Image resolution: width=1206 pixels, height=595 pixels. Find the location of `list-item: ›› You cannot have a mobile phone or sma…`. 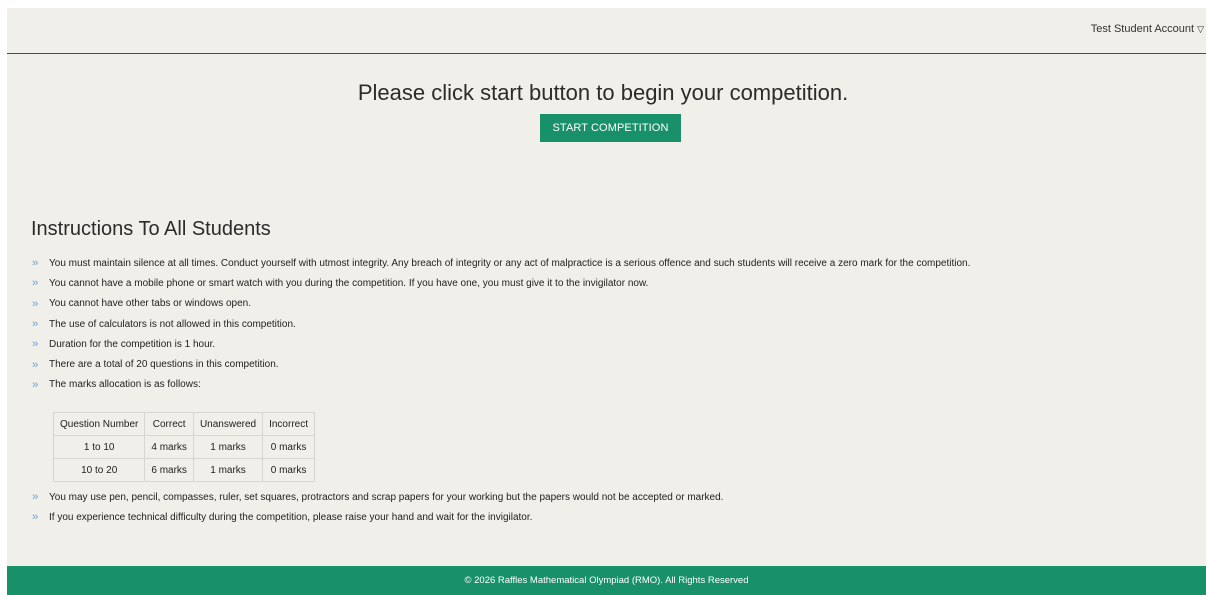

list-item: ›› You cannot have a mobile phone or sma… is located at coordinates (617, 283).